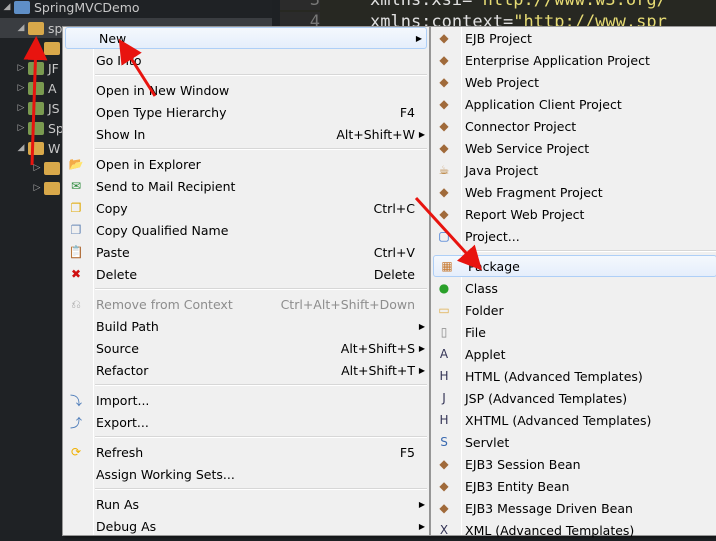 The width and height of the screenshot is (716, 541). Describe the element at coordinates (546, 398) in the screenshot. I see `menu-item-label: JSP (Advanced Templates)` at that location.